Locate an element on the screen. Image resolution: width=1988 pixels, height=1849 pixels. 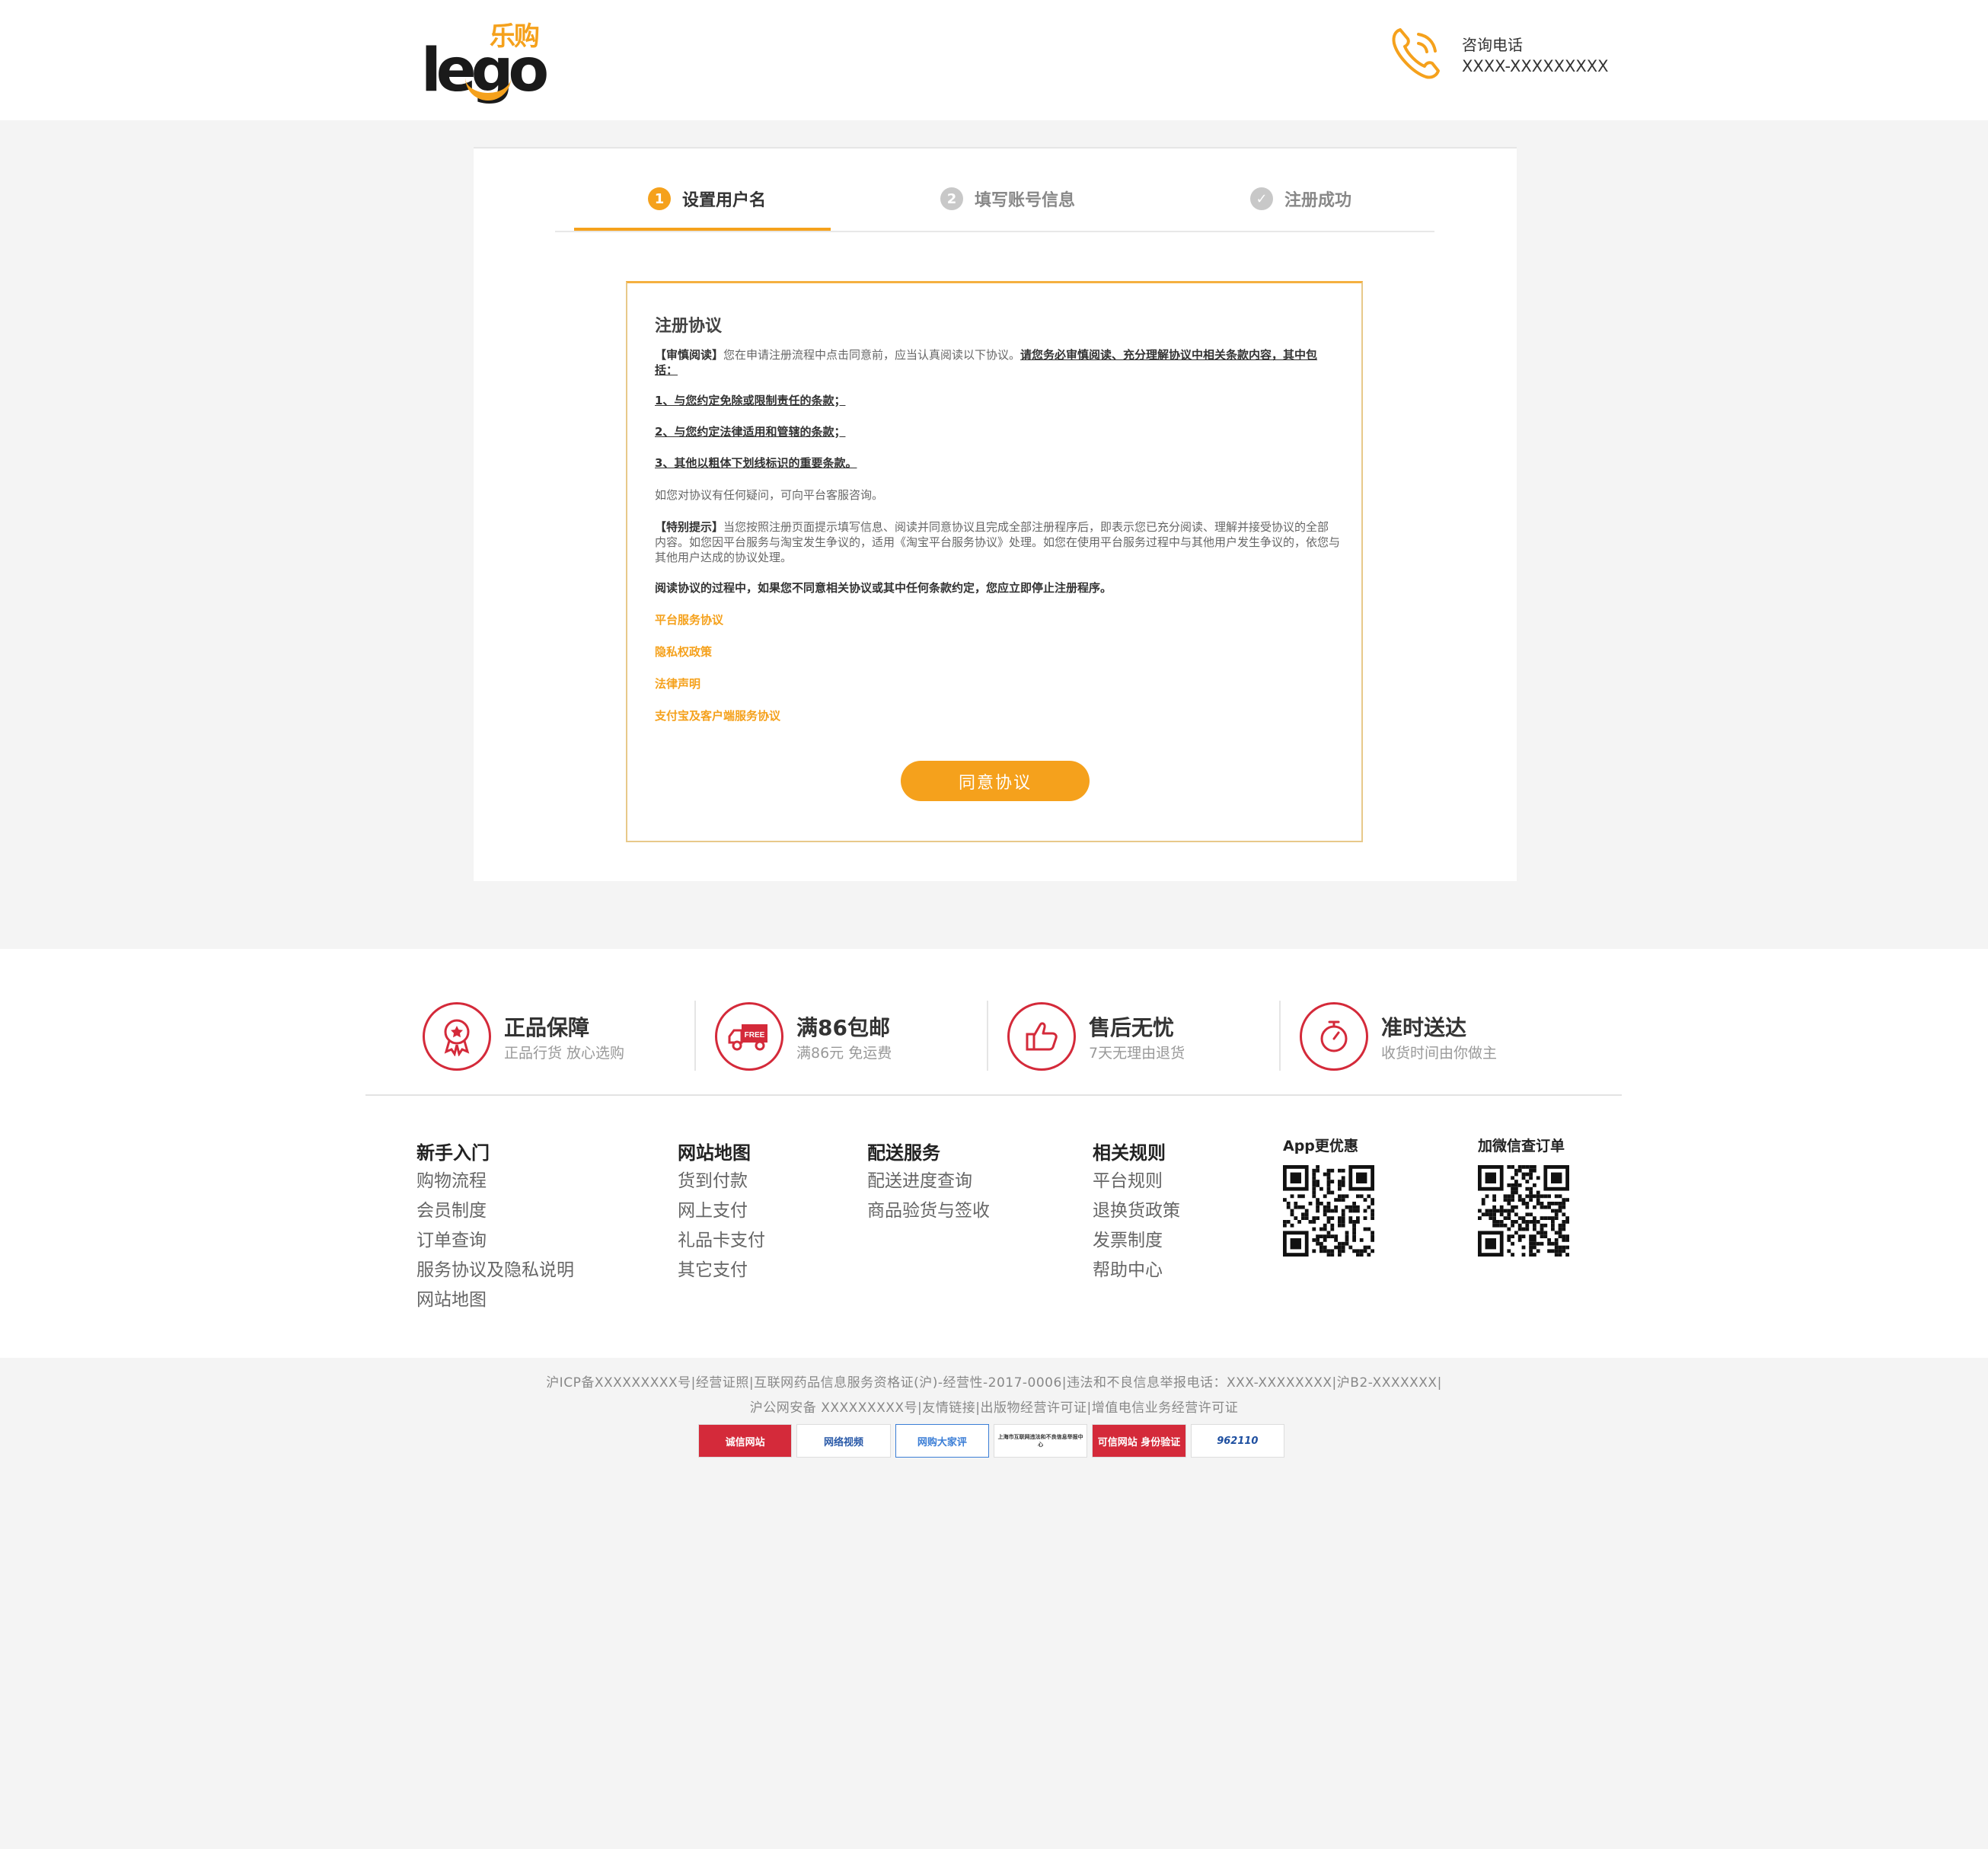
agreement-paragraph: 阅读协议的过程中，如果您不同意相关协议或其中任何条款约定，您应立即停止注册程序。 is located at coordinates (883, 588).